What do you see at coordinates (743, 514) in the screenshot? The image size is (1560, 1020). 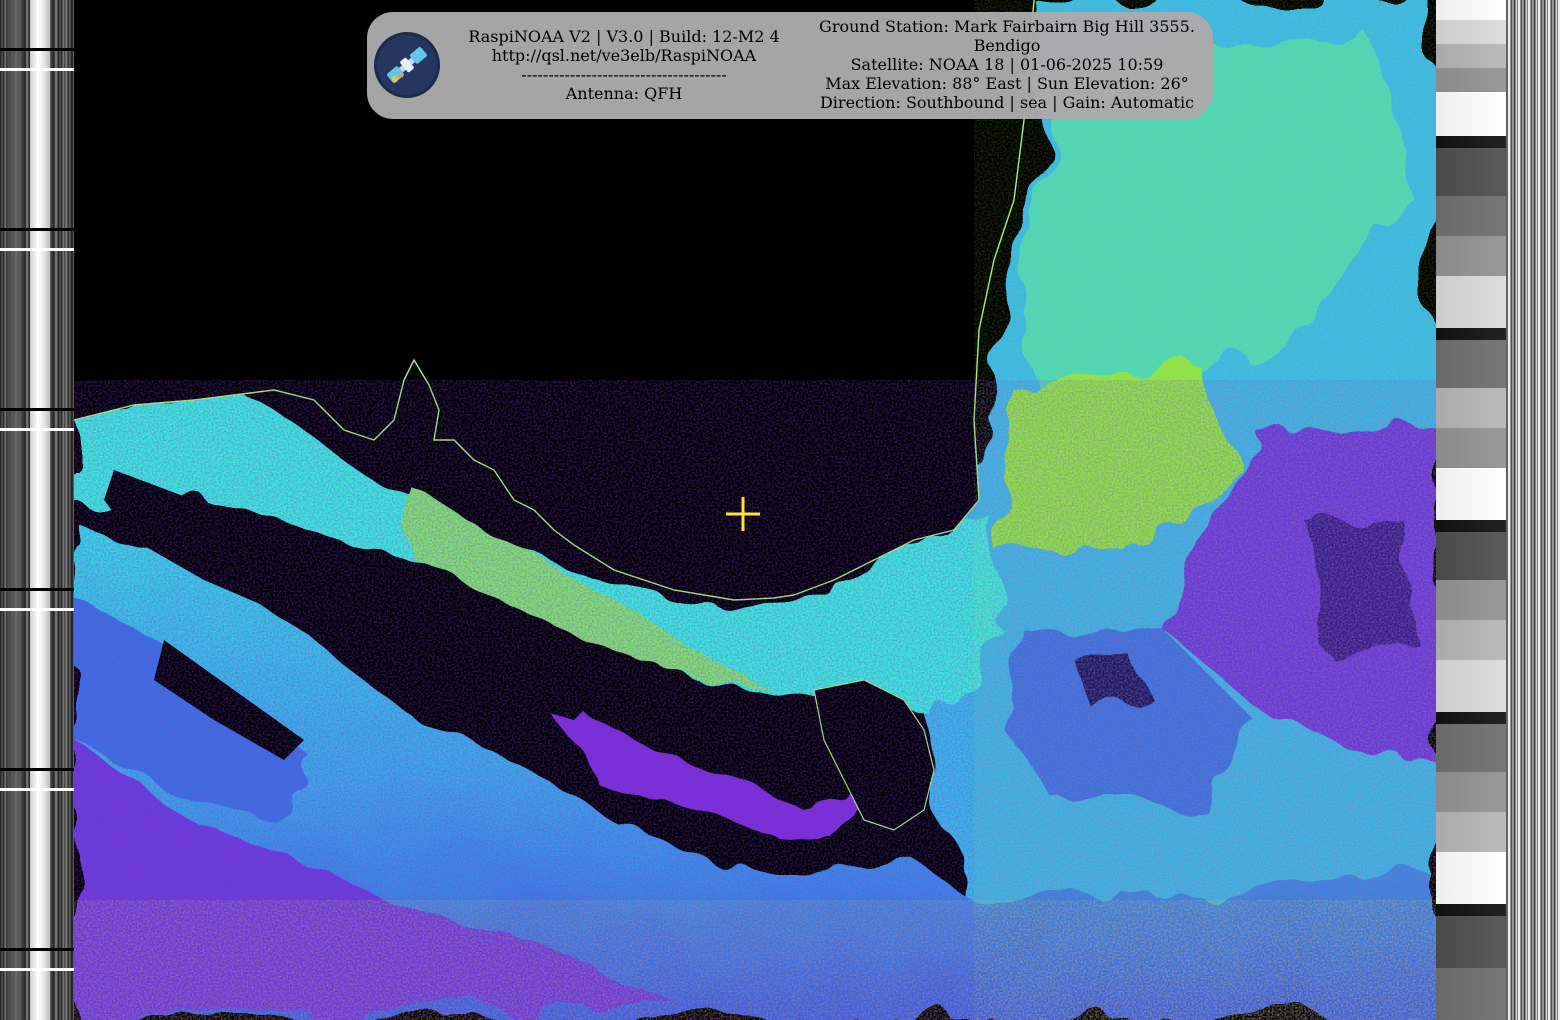 I see `crosshair-icon` at bounding box center [743, 514].